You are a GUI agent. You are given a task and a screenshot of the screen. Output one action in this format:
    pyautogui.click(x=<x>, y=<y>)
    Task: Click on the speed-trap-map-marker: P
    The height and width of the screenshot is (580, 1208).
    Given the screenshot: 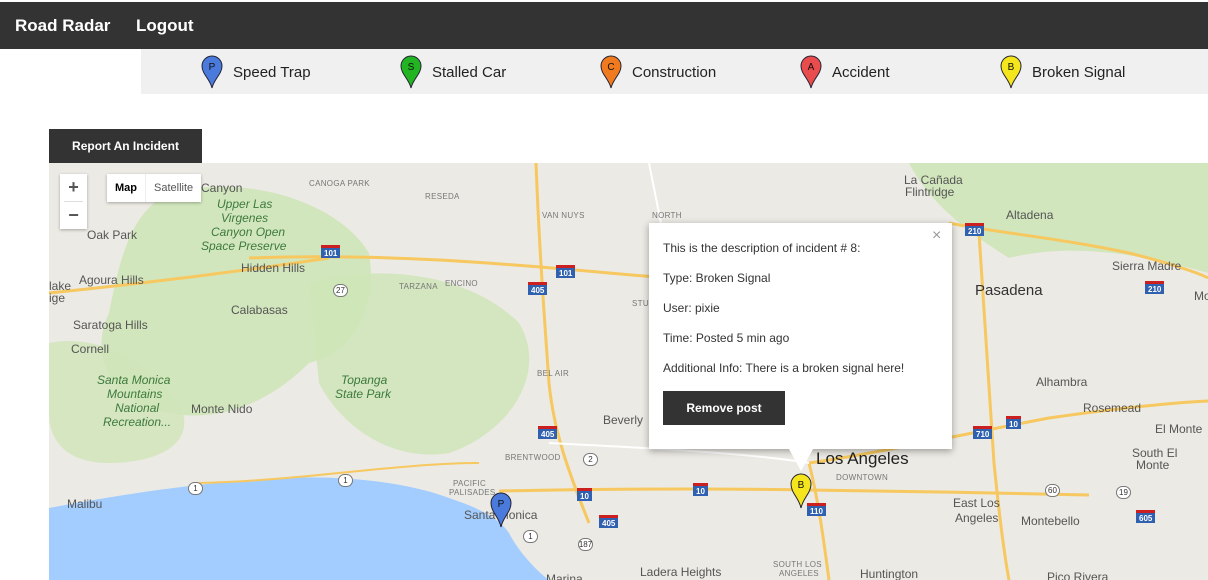 What is the action you would take?
    pyautogui.click(x=501, y=510)
    